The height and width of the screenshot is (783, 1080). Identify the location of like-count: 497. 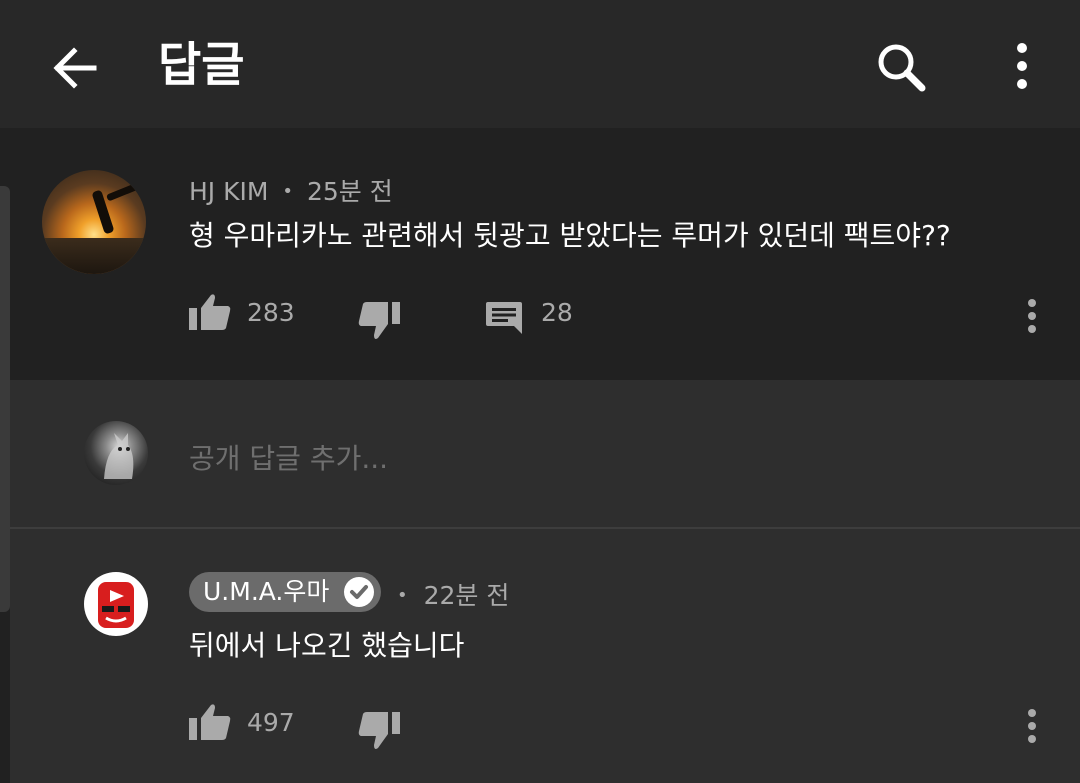
(271, 722).